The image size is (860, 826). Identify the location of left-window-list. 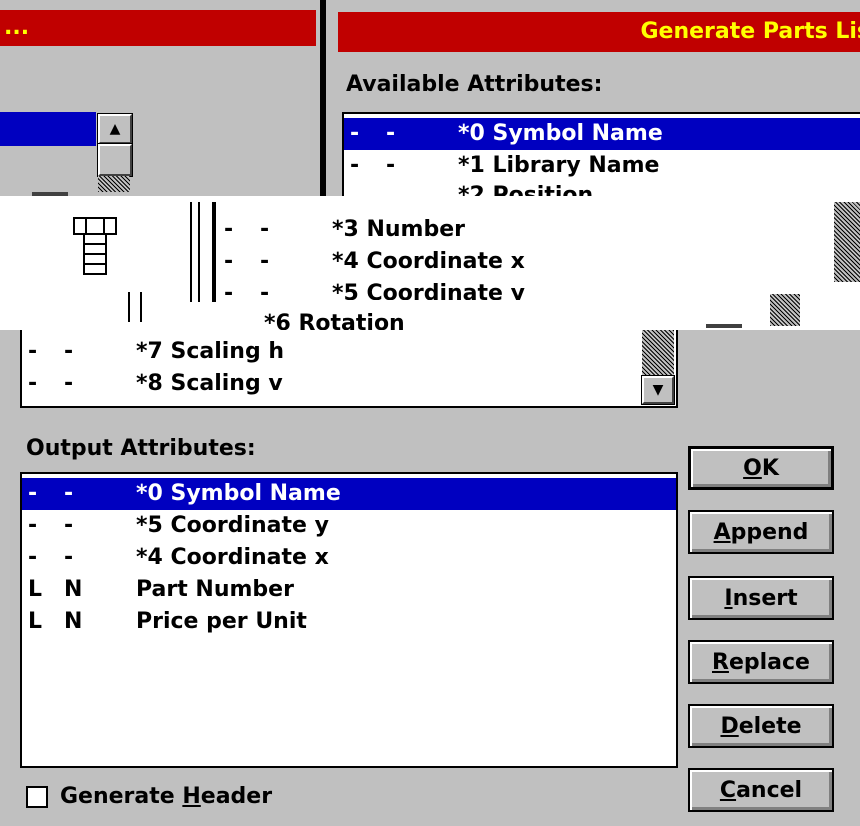
(48, 129).